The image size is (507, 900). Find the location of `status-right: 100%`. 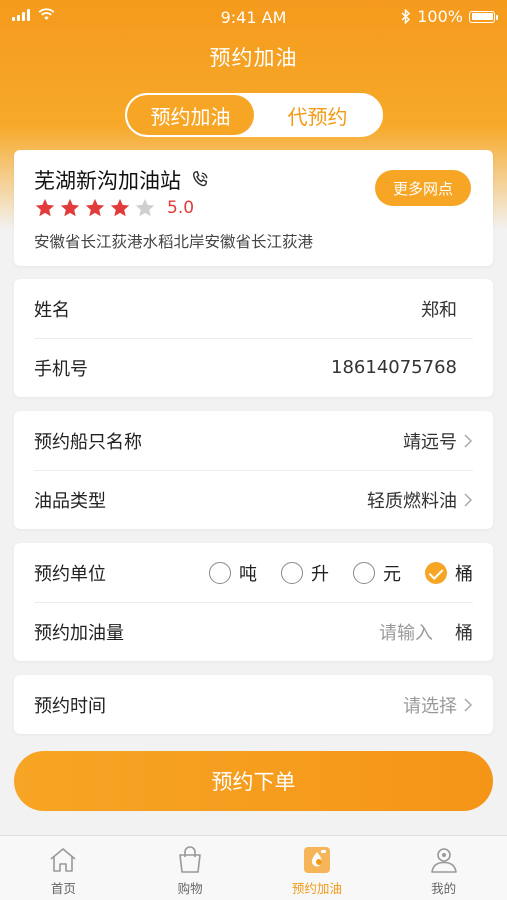

status-right: 100% is located at coordinates (449, 16).